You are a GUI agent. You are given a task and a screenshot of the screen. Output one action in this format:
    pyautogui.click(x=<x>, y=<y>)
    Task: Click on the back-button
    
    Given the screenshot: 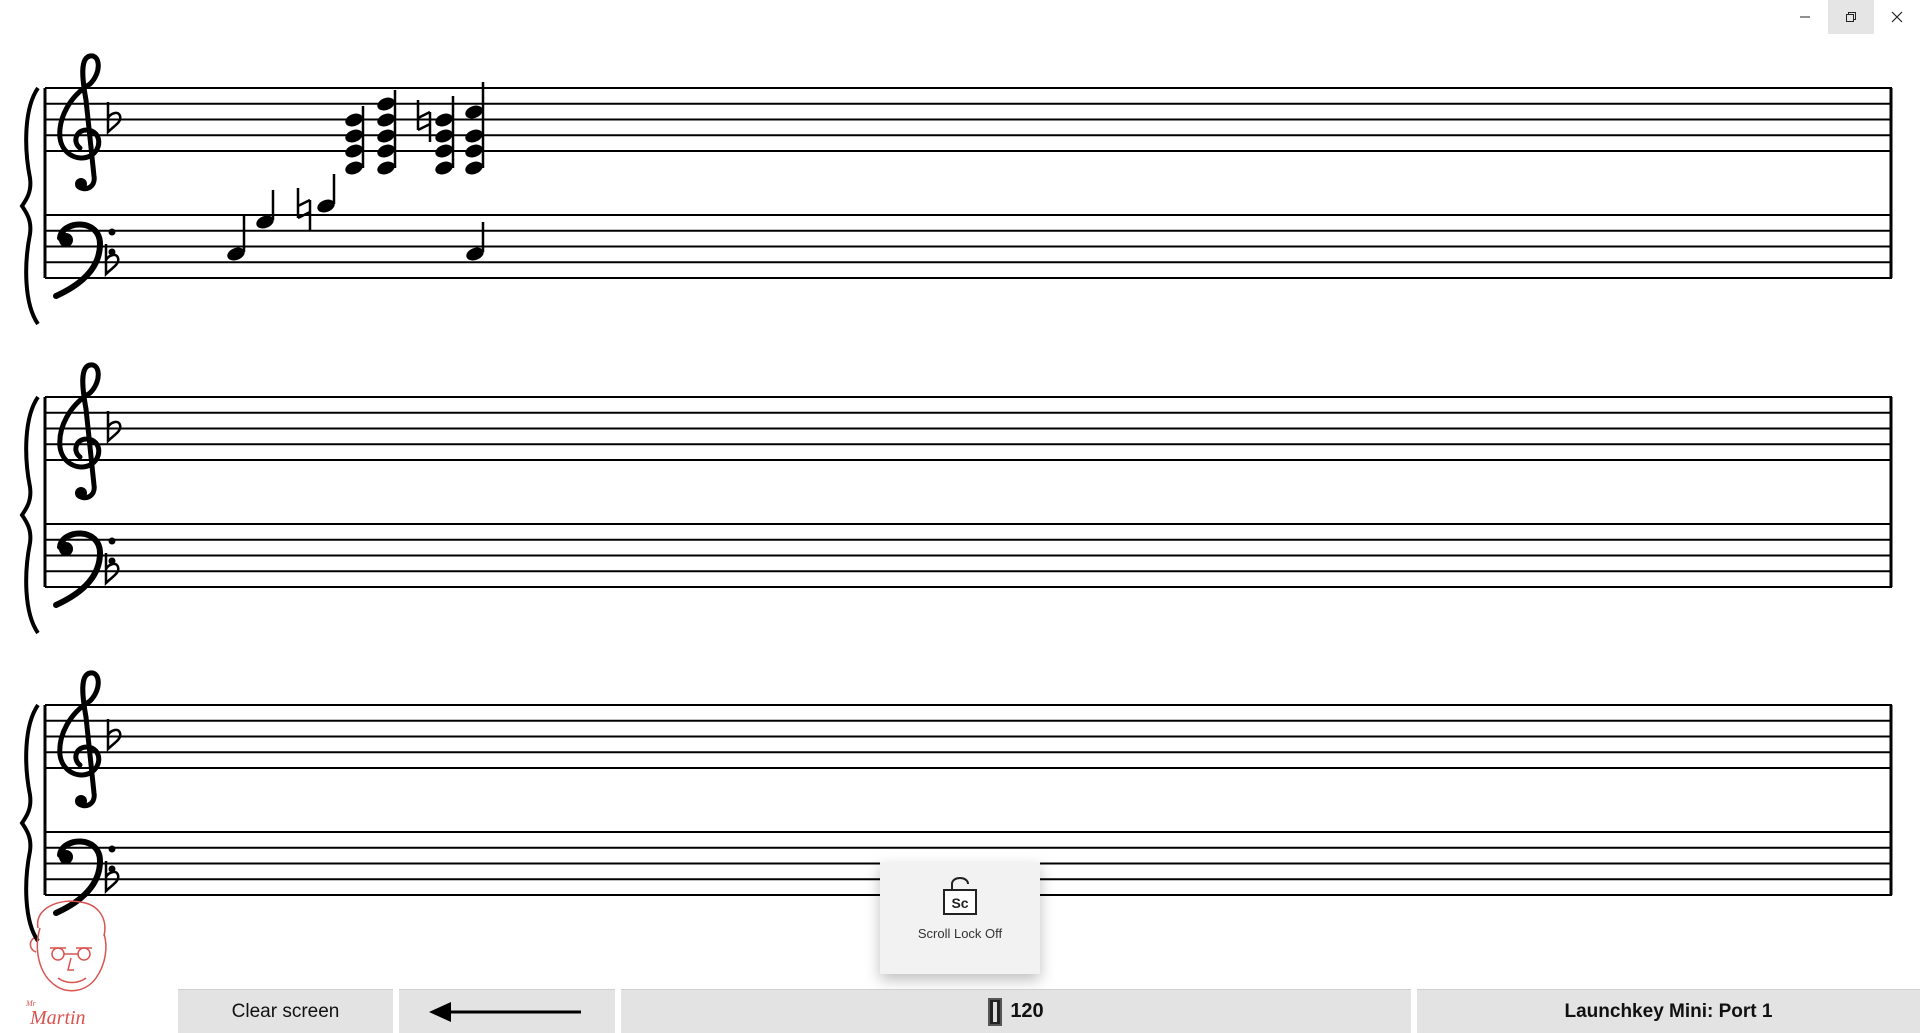 What is the action you would take?
    pyautogui.click(x=507, y=1011)
    